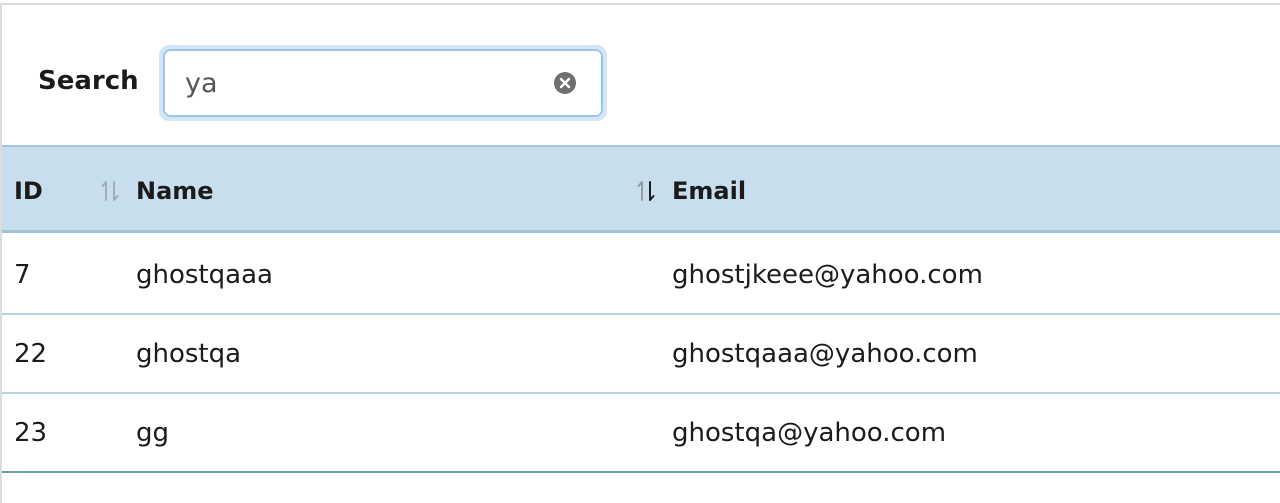  What do you see at coordinates (22, 275) in the screenshot?
I see `cell-id: 7` at bounding box center [22, 275].